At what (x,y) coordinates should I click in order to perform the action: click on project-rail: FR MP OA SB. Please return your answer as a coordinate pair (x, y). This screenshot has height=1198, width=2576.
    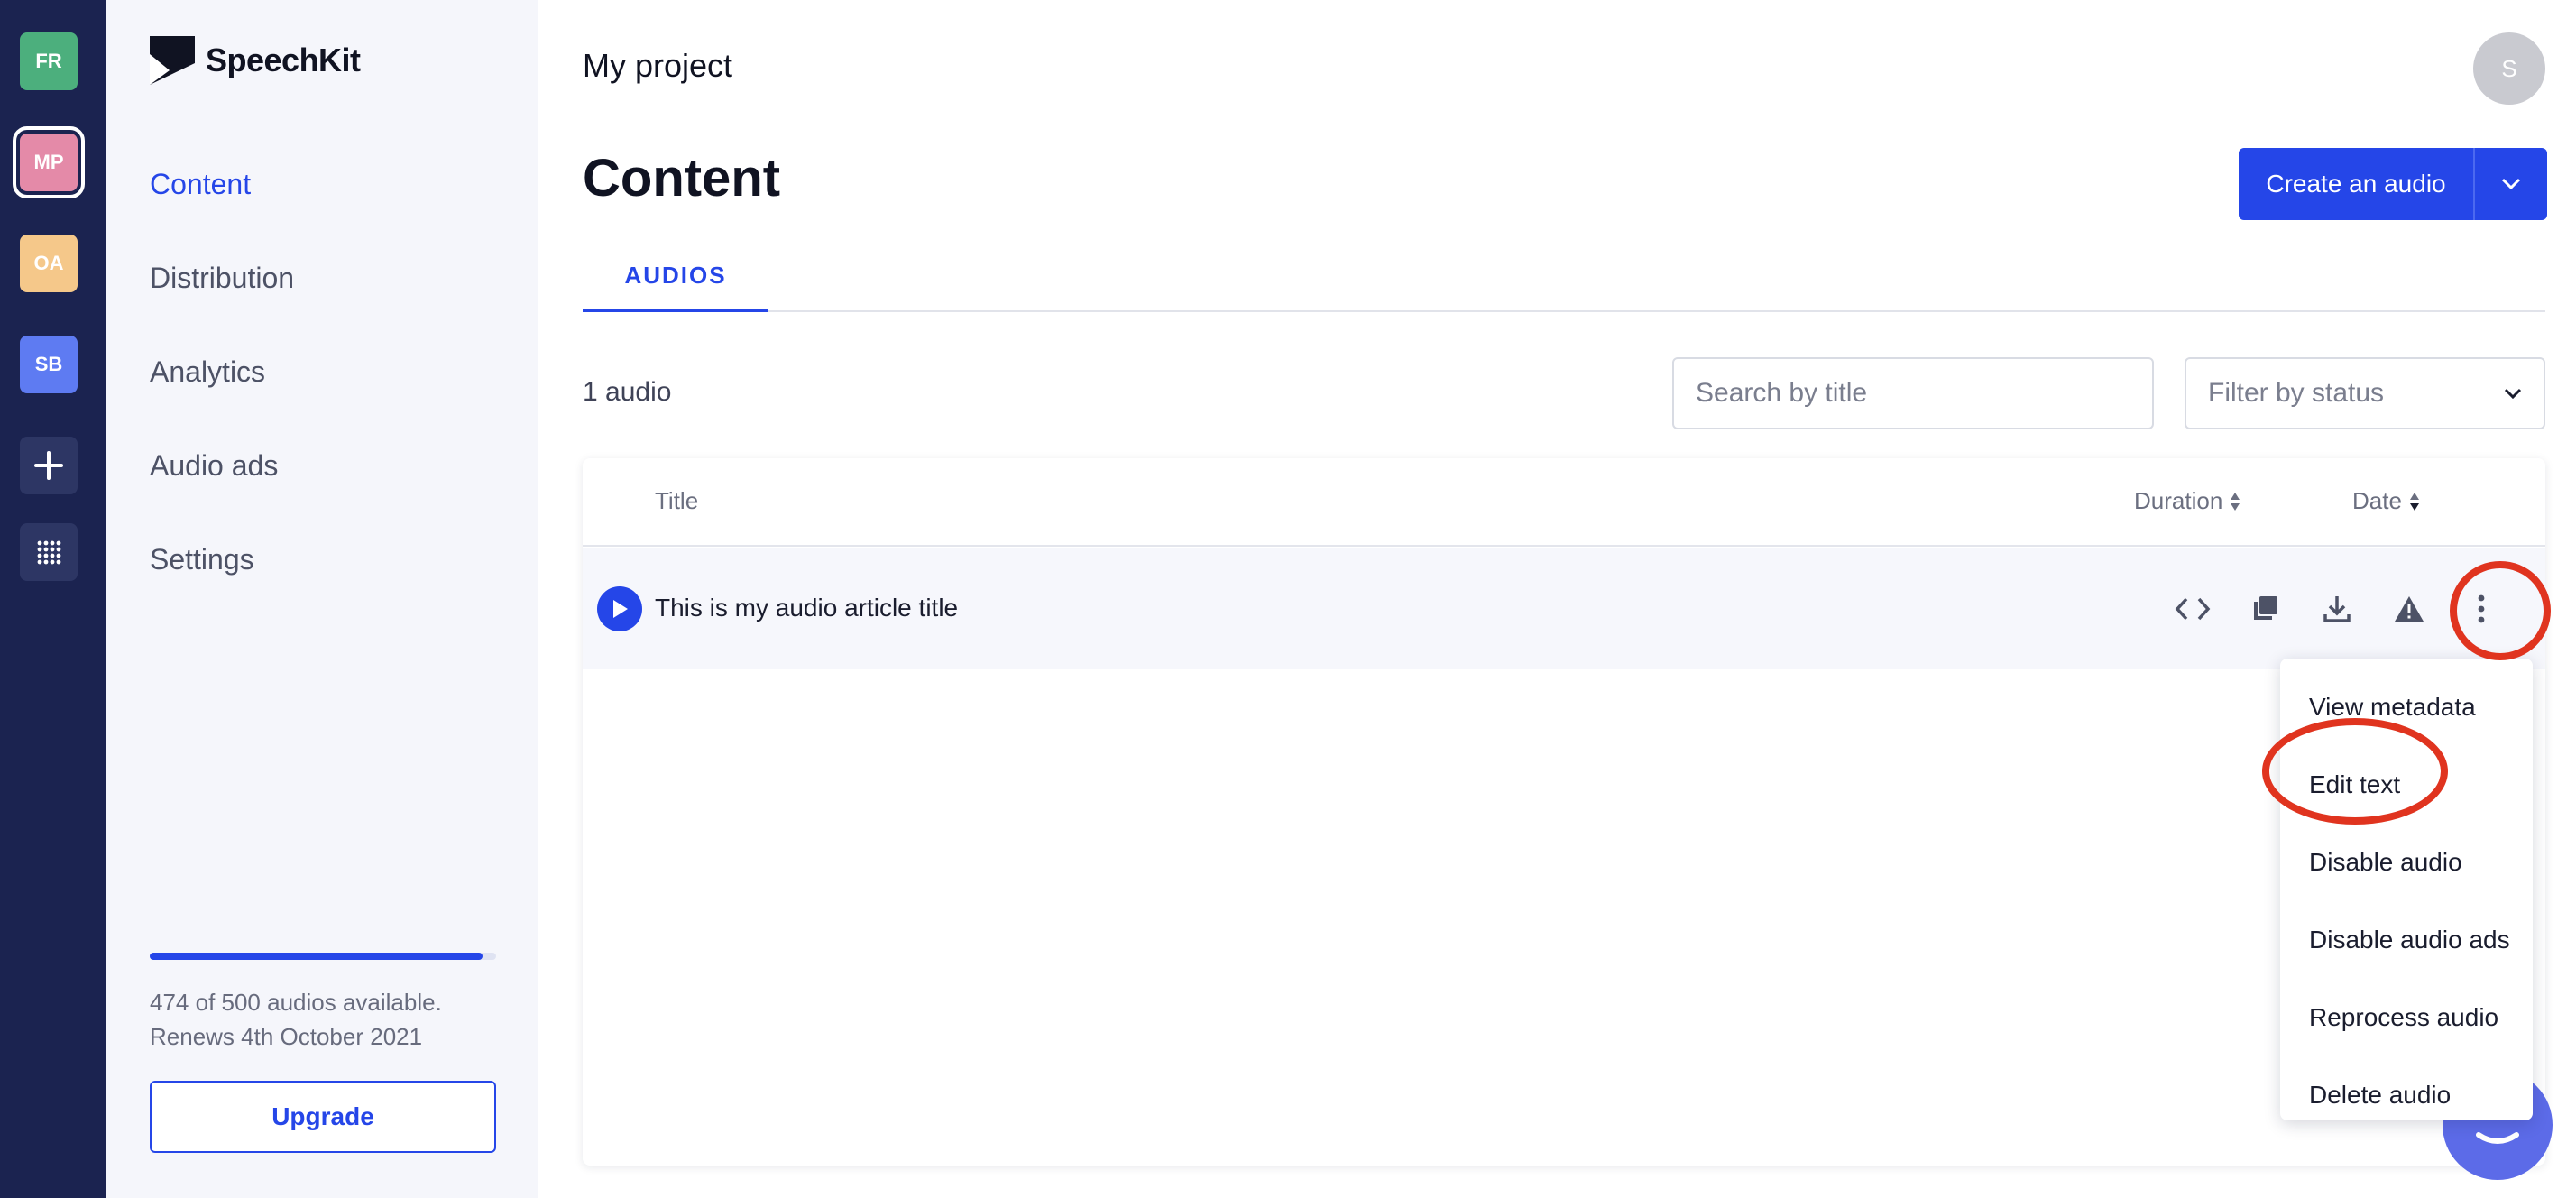
    Looking at the image, I should click on (53, 599).